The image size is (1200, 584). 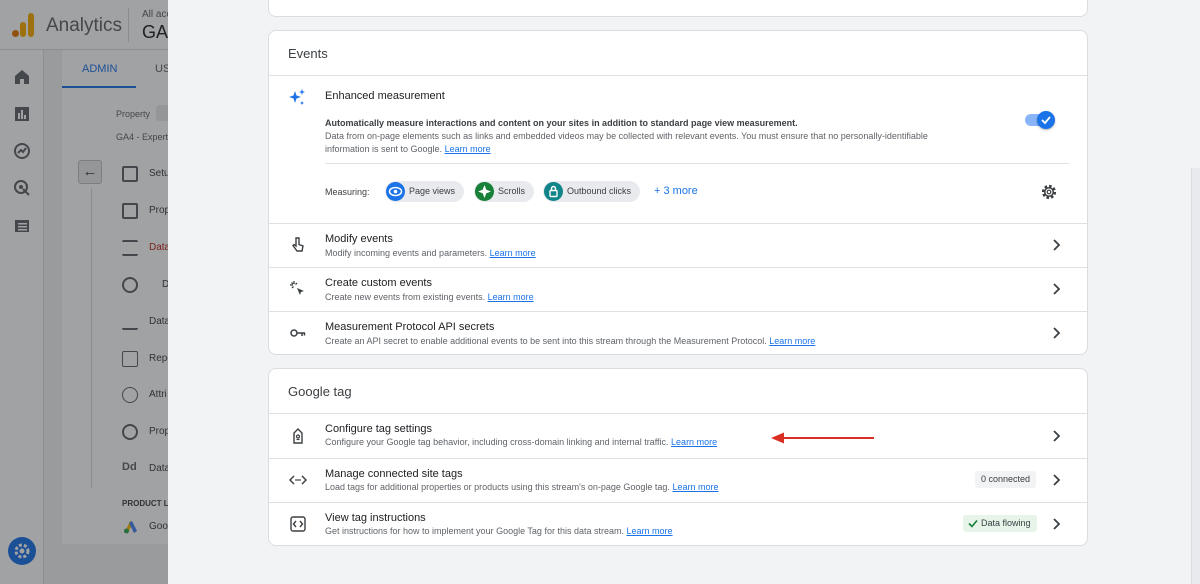 What do you see at coordinates (320, 391) in the screenshot?
I see `google-tag-title: Google tag` at bounding box center [320, 391].